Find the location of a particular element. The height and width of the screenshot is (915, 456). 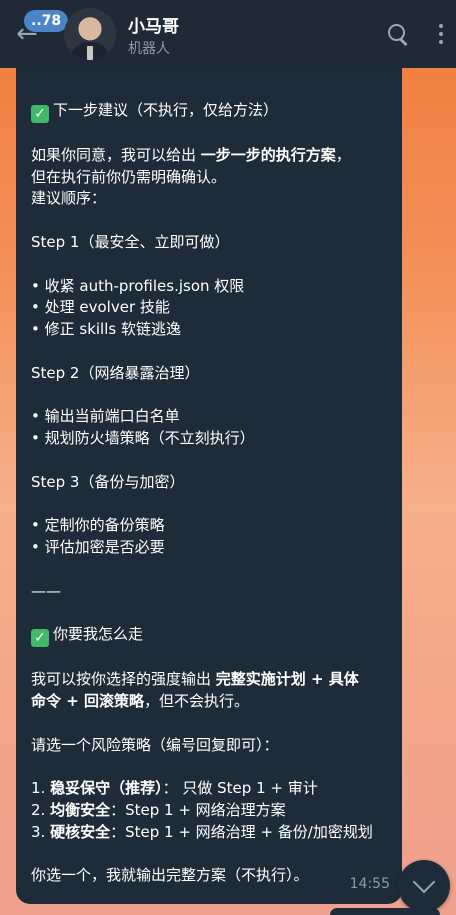

unread-badge: ..78 is located at coordinates (46, 21).